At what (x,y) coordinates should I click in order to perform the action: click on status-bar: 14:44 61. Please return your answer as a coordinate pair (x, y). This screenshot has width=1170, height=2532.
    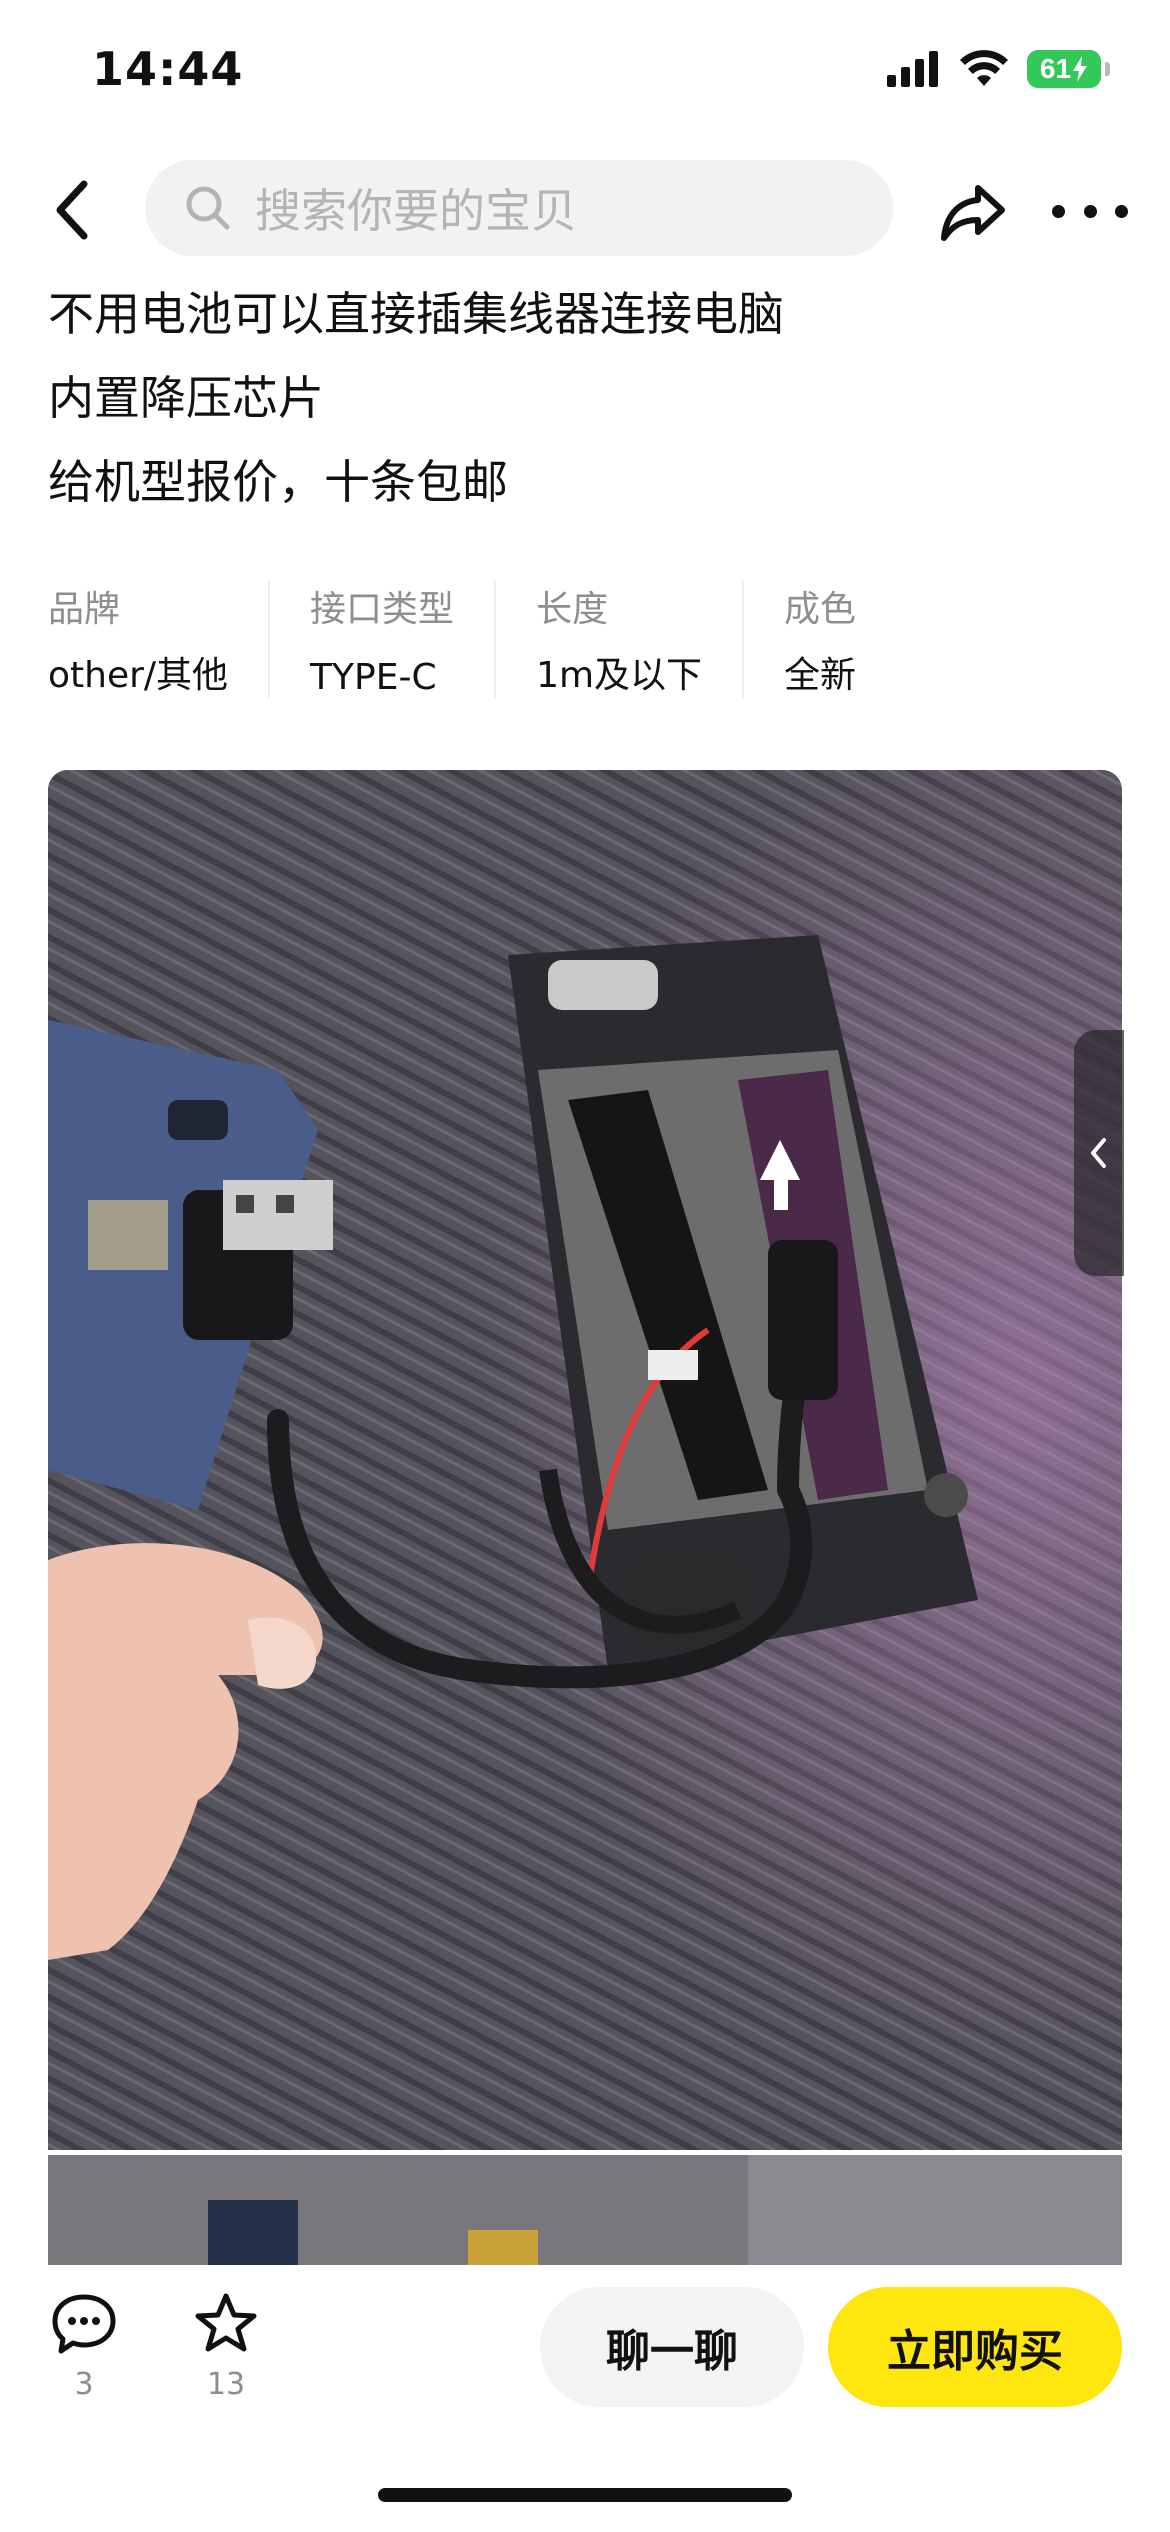
    Looking at the image, I should click on (585, 75).